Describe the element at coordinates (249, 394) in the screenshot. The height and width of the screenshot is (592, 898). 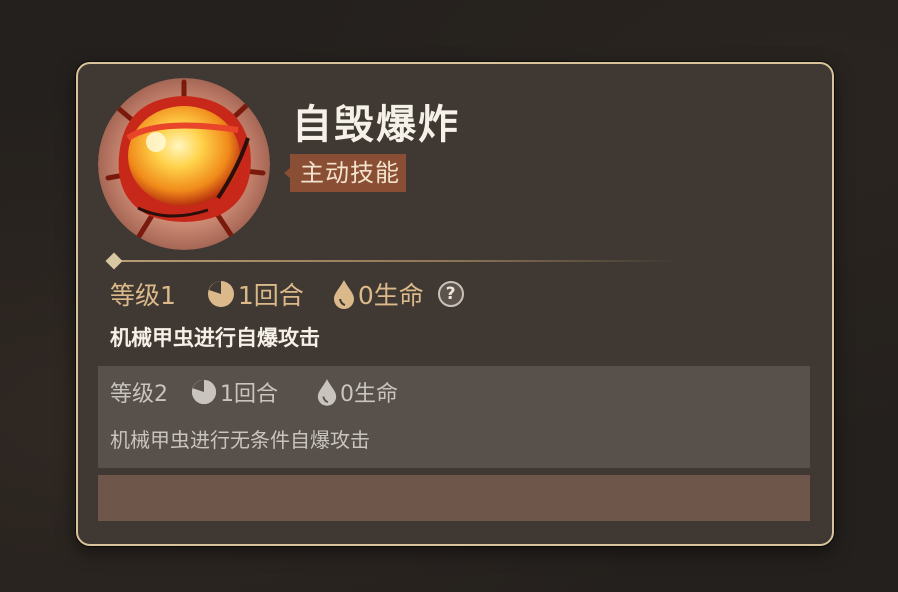
I see `next-cooldown-value: 1回合` at that location.